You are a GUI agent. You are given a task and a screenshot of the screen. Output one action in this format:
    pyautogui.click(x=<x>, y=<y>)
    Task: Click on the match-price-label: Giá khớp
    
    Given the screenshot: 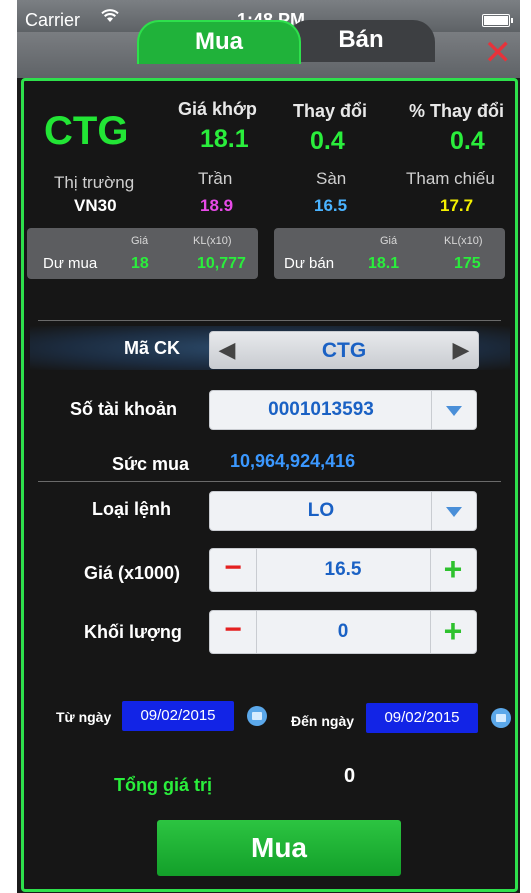 What is the action you would take?
    pyautogui.click(x=217, y=109)
    